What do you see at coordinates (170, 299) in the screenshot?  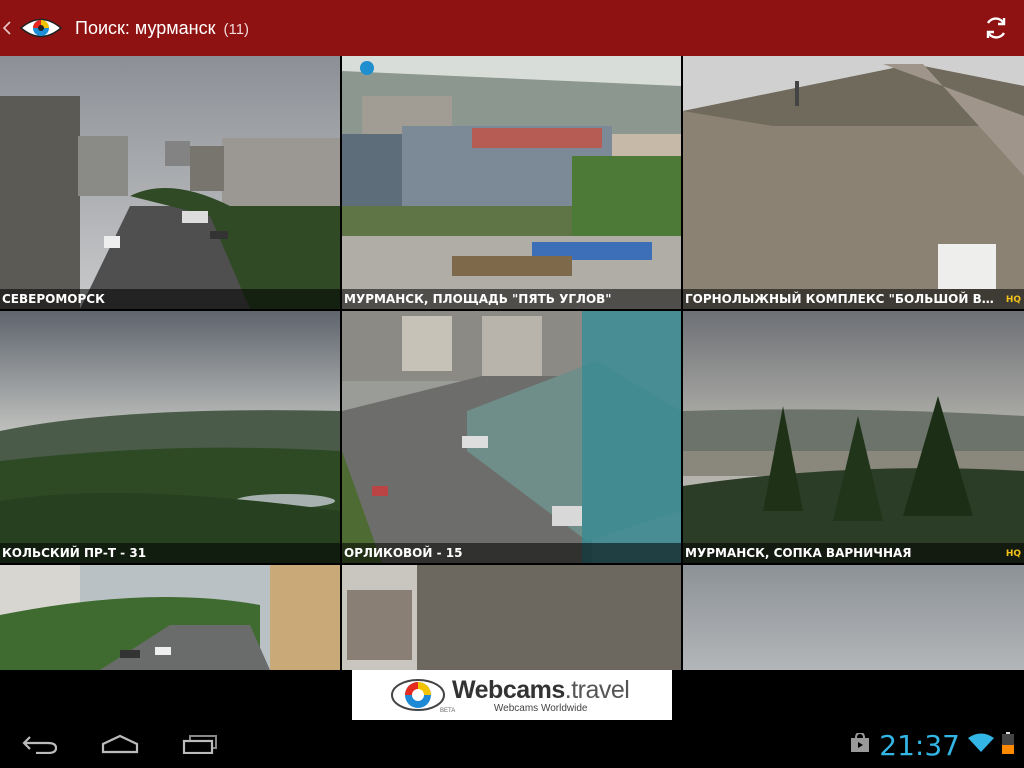 I see `webcam-title: СЕВЕРОМОРСК` at bounding box center [170, 299].